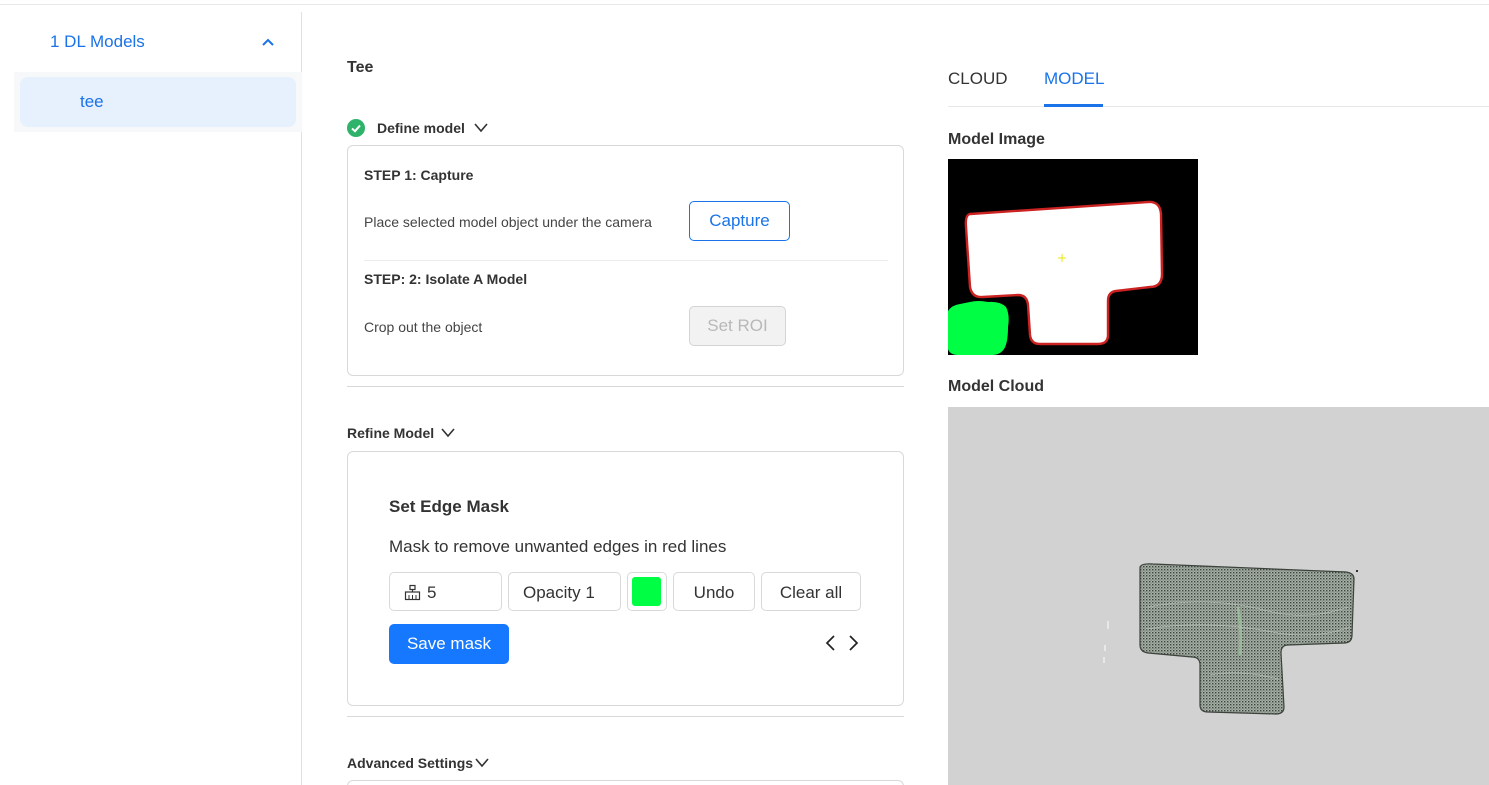 The height and width of the screenshot is (785, 1489). What do you see at coordinates (449, 644) in the screenshot?
I see `save-mask-button: Save mask` at bounding box center [449, 644].